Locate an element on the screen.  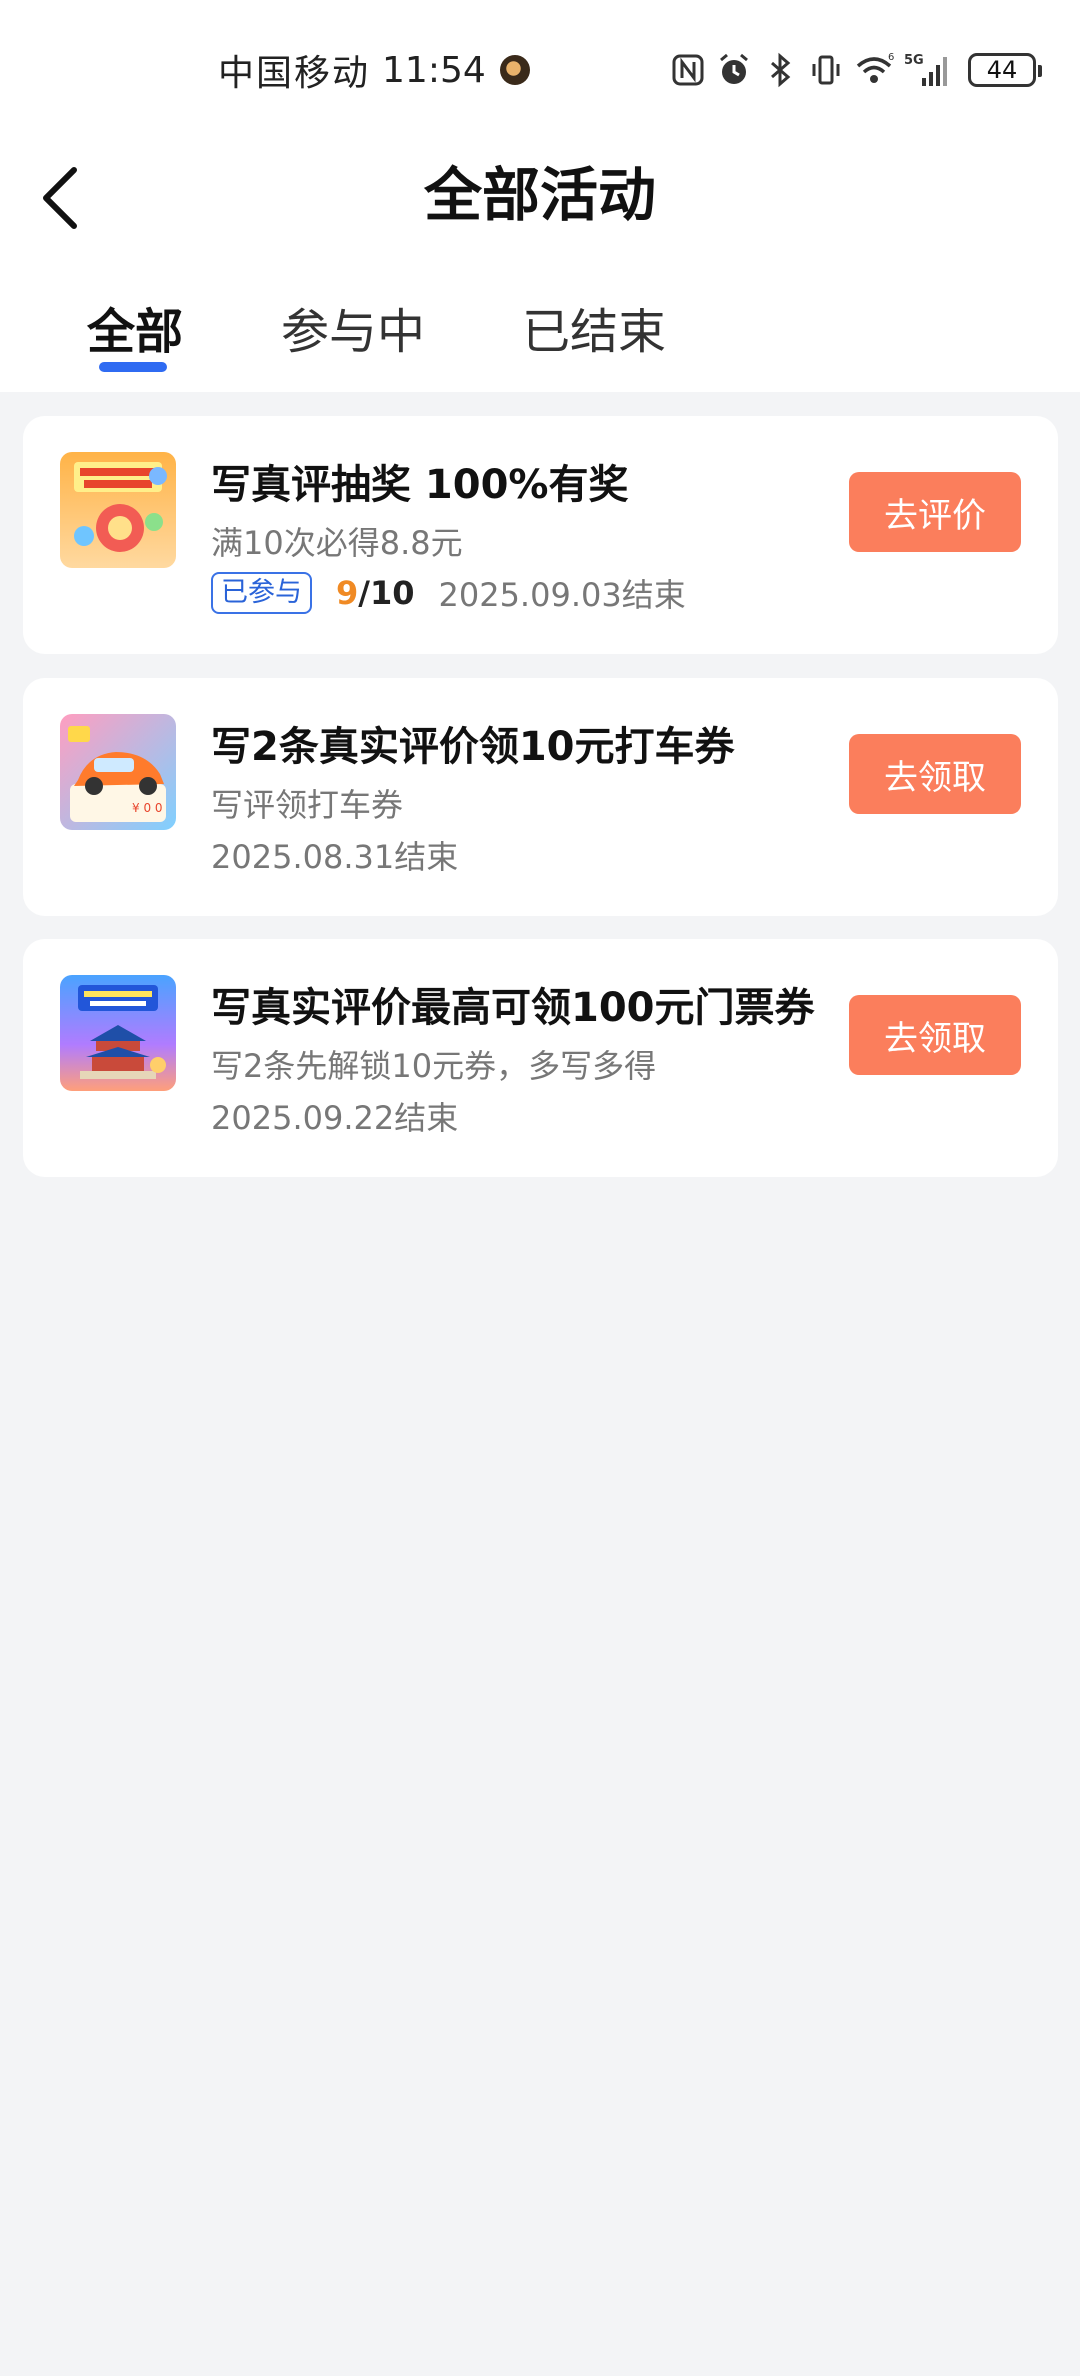
car-coupon-image: ¥ 0 0 is located at coordinates (118, 772).